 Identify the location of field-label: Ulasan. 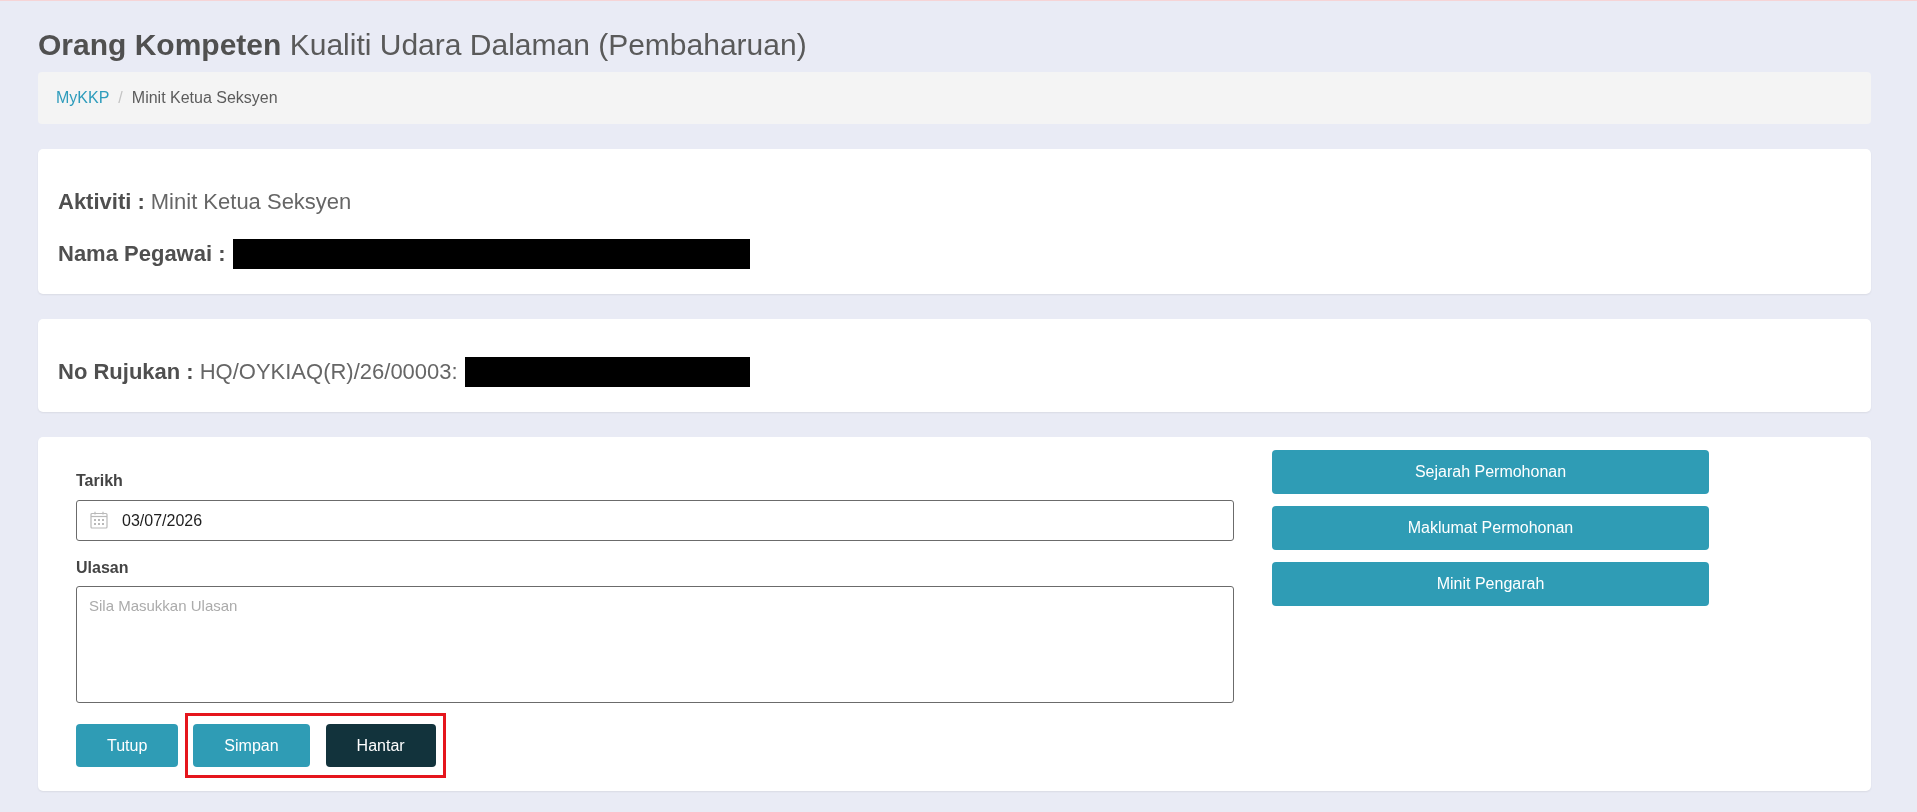
(102, 568).